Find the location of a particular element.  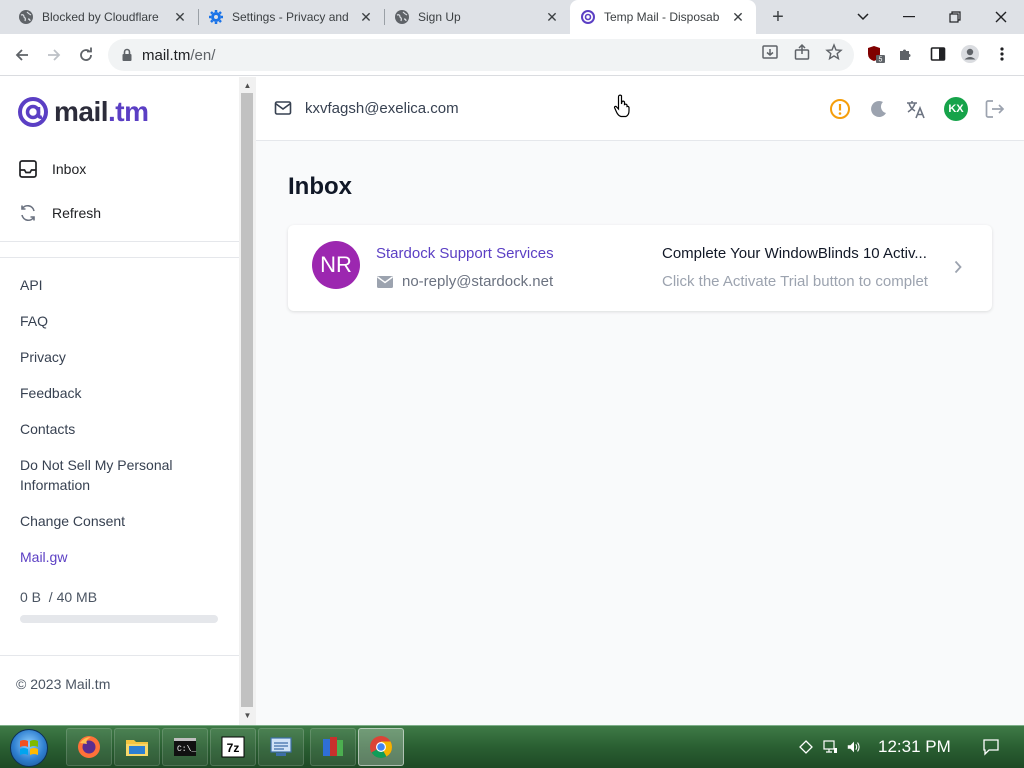

reload-button is located at coordinates (86, 55).